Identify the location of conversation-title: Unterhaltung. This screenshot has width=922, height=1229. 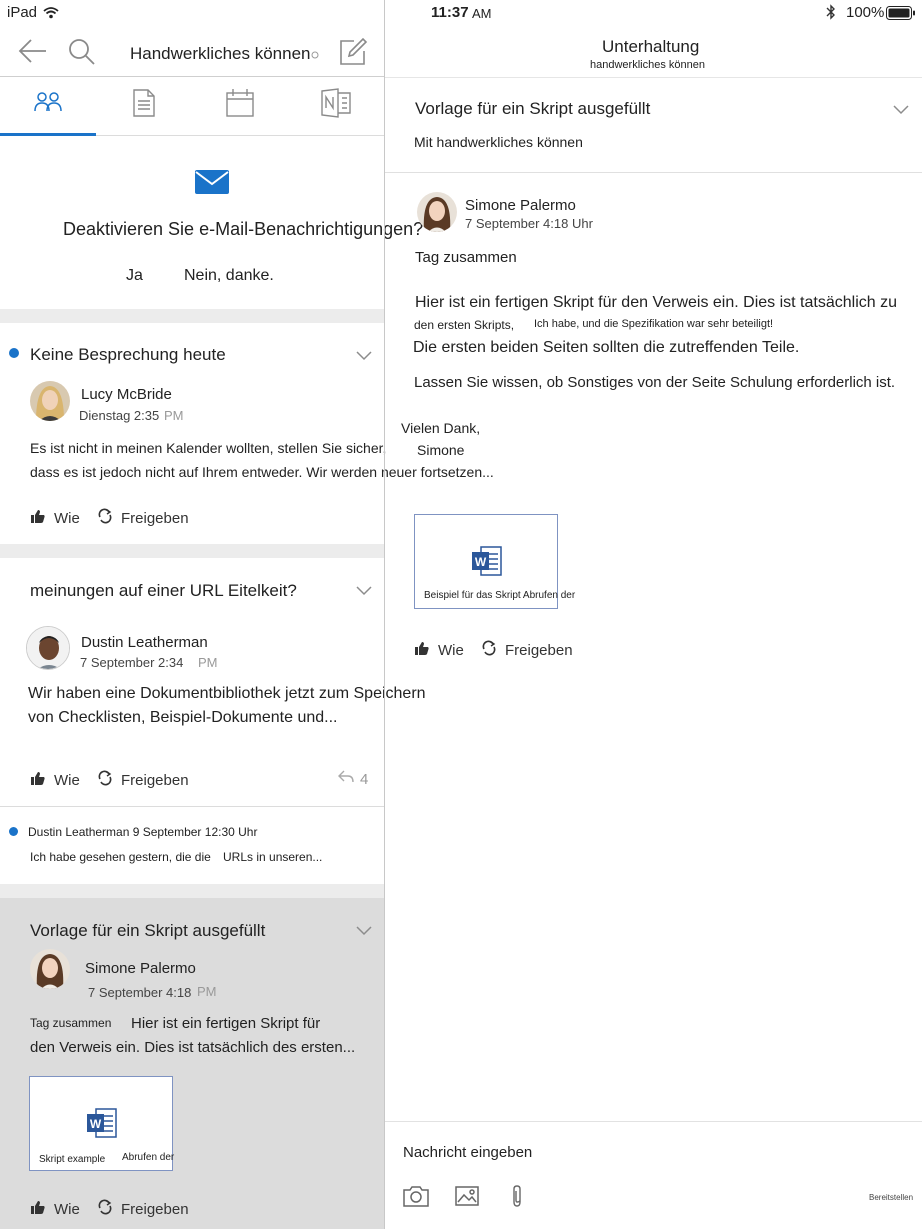
(651, 46).